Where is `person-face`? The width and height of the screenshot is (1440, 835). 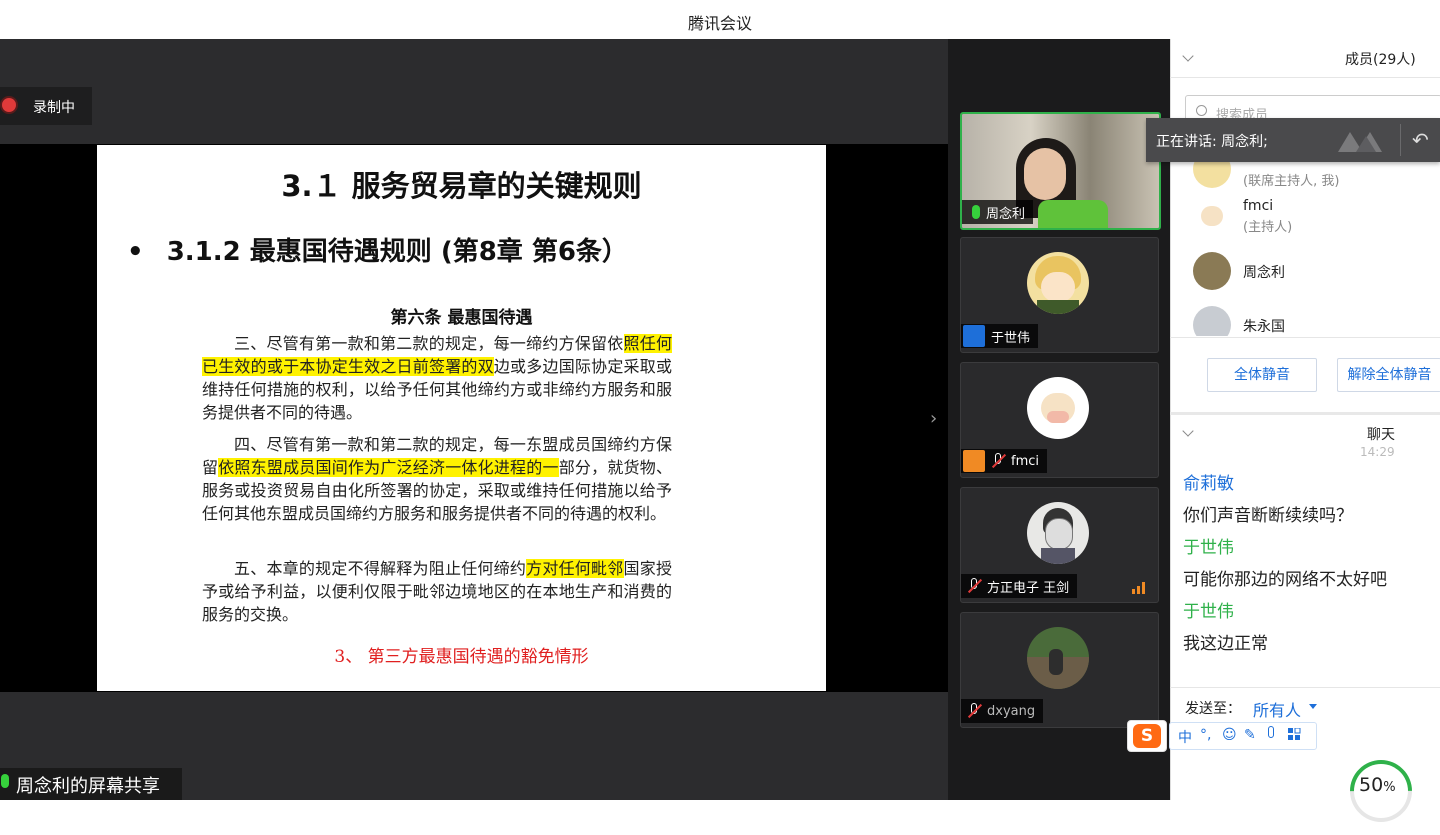 person-face is located at coordinates (1045, 174).